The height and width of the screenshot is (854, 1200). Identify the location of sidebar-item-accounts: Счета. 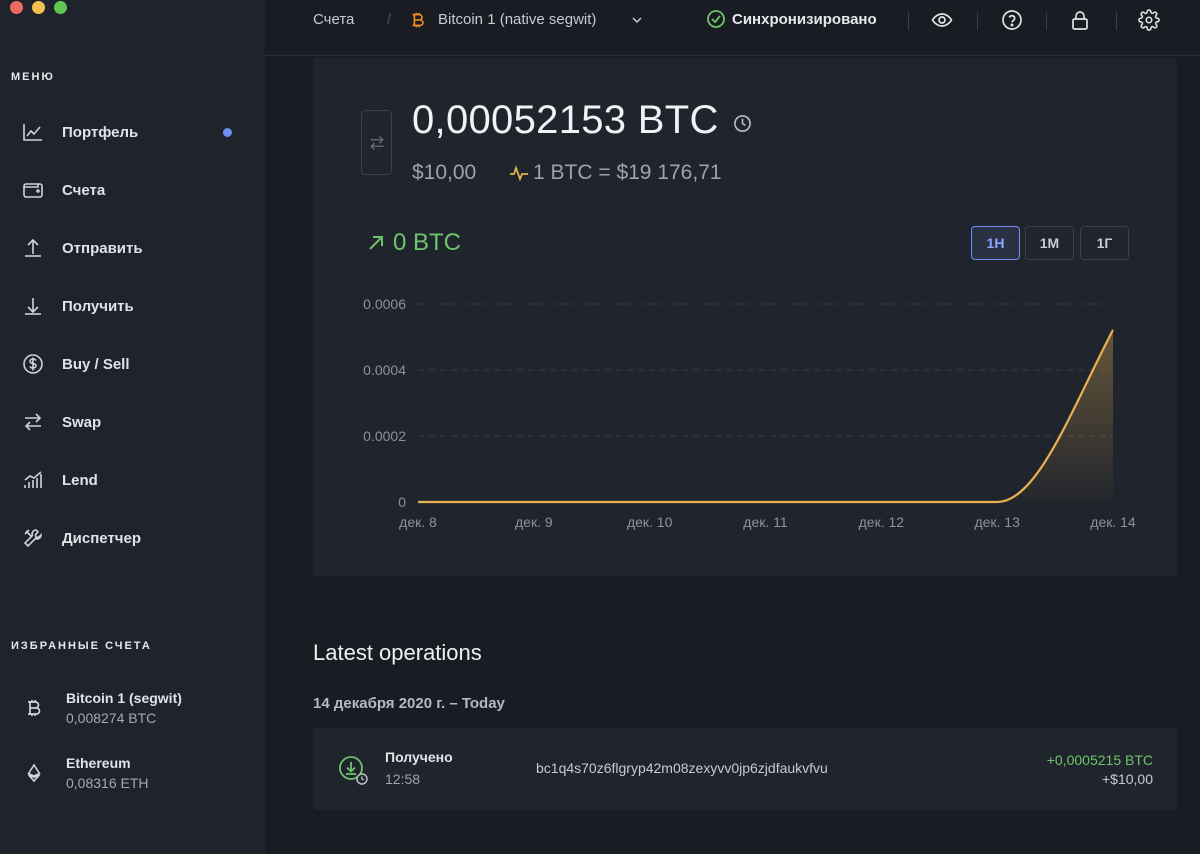
(132, 190).